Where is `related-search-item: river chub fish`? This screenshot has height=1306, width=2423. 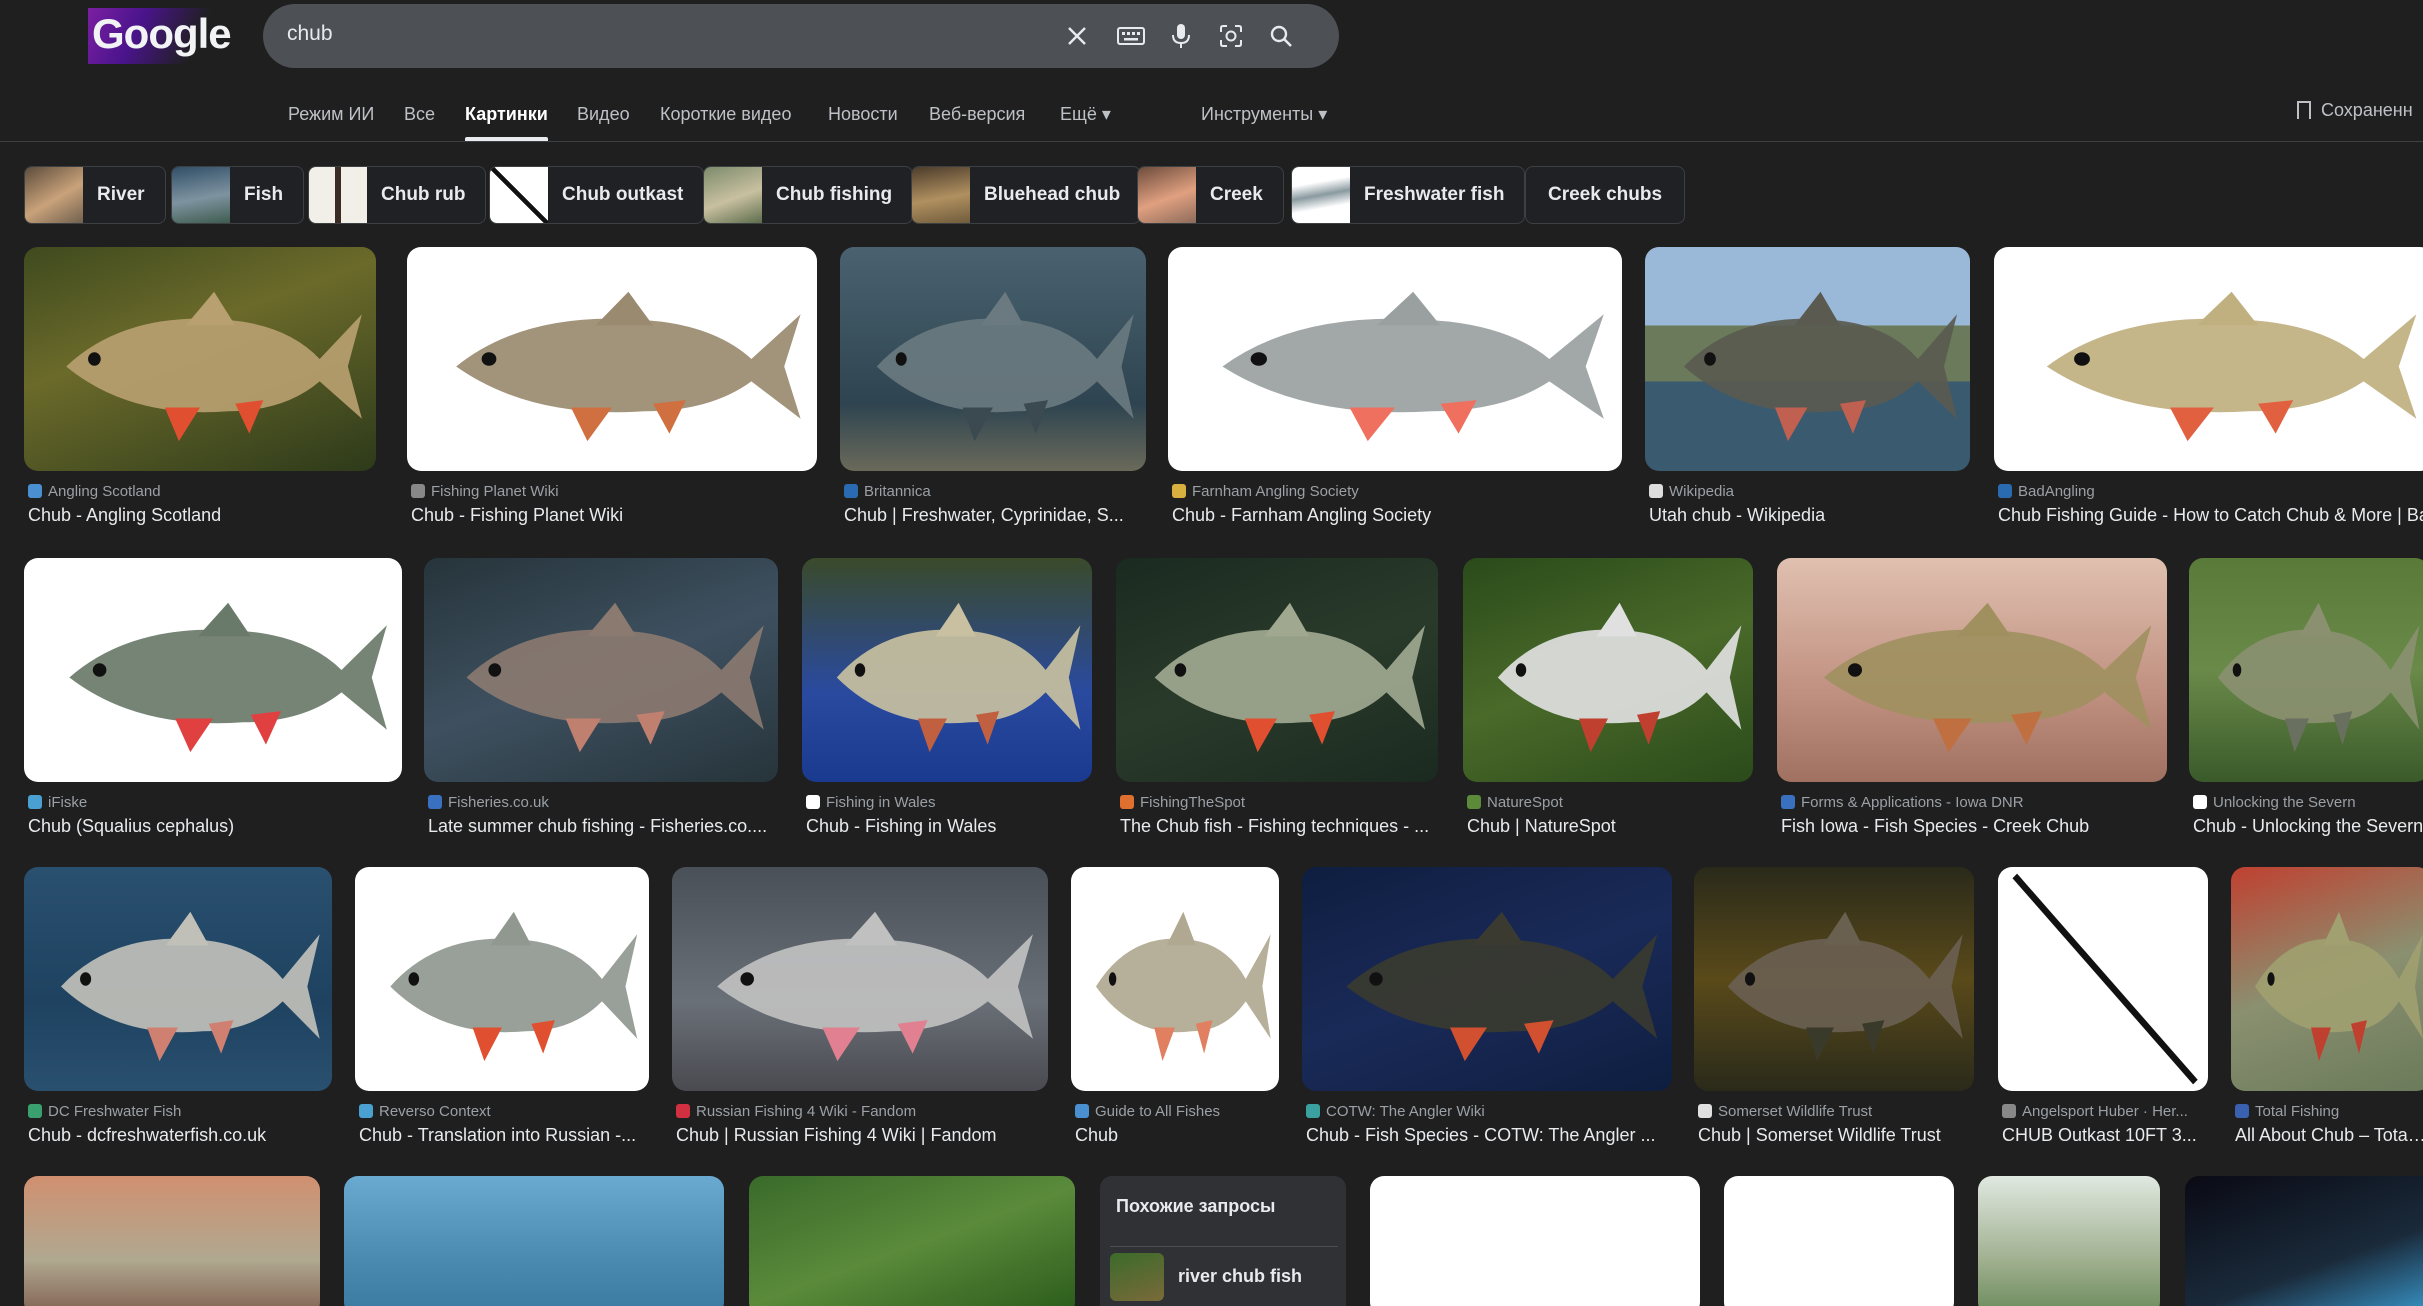
related-search-item: river chub fish is located at coordinates (1224, 1276).